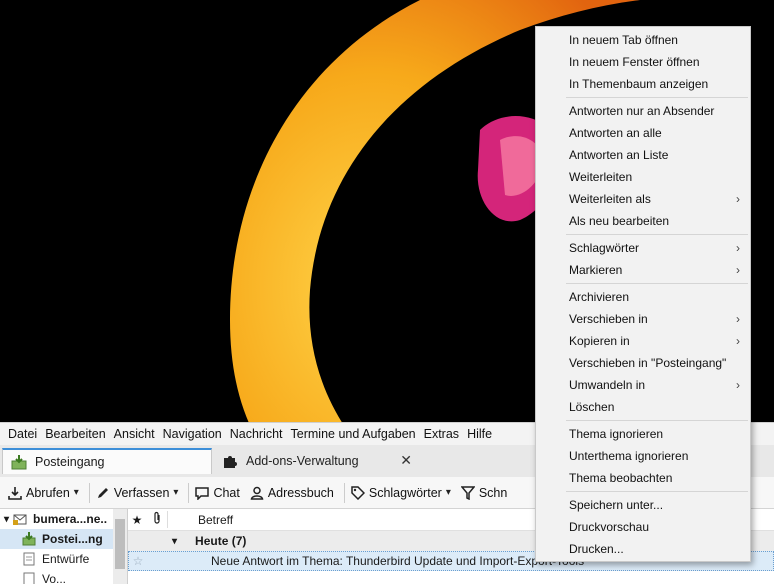 This screenshot has height=584, width=774. Describe the element at coordinates (592, 407) in the screenshot. I see `menu-label: Löschen` at that location.